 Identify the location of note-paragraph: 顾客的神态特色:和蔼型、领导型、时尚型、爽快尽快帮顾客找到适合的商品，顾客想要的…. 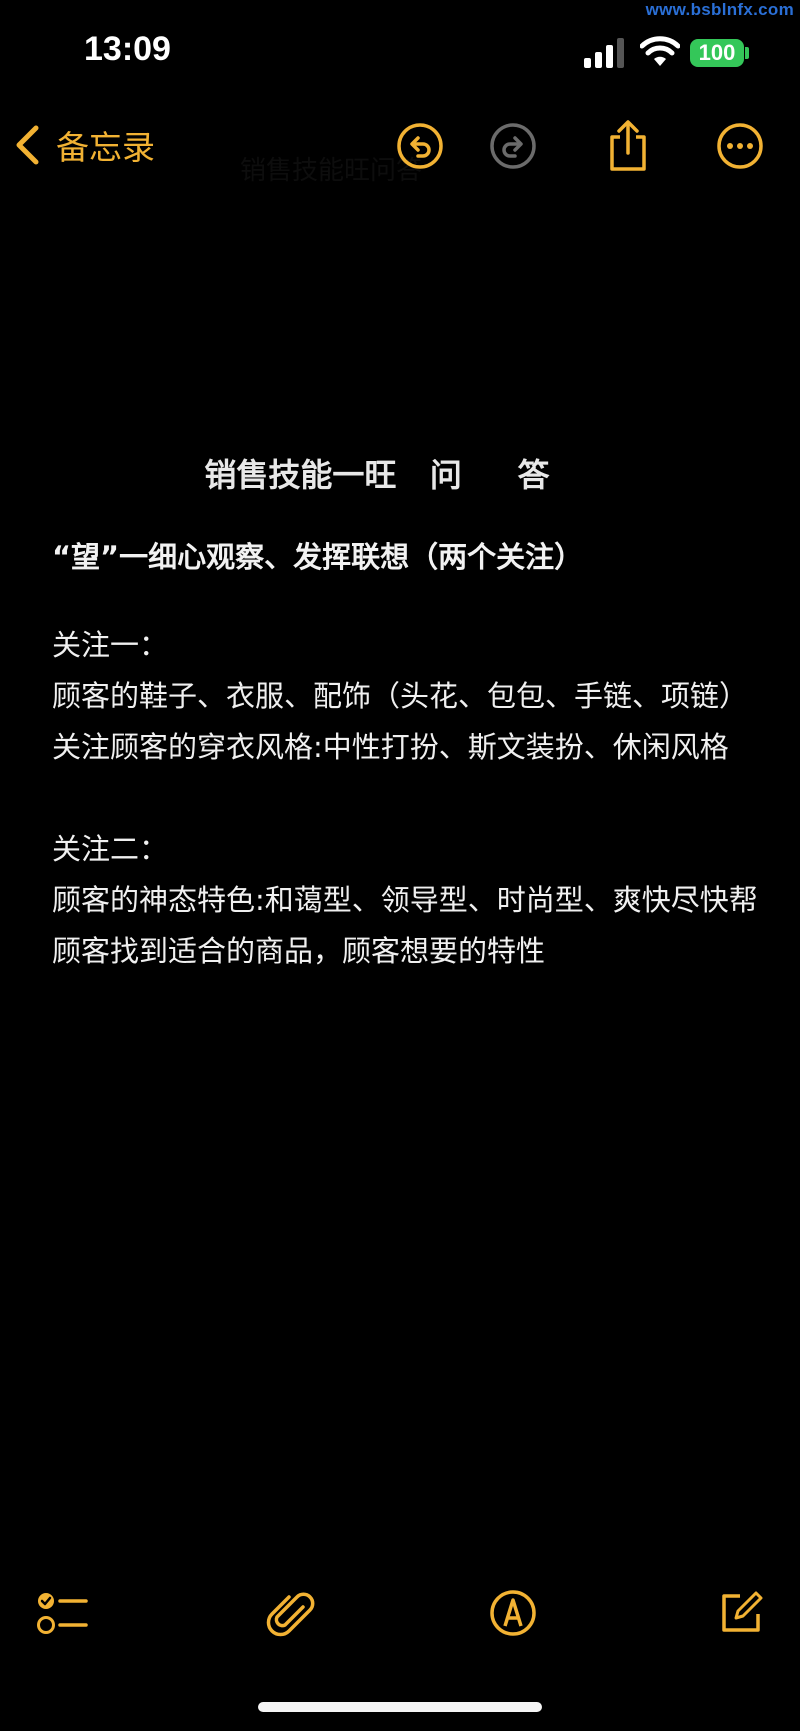
(405, 925).